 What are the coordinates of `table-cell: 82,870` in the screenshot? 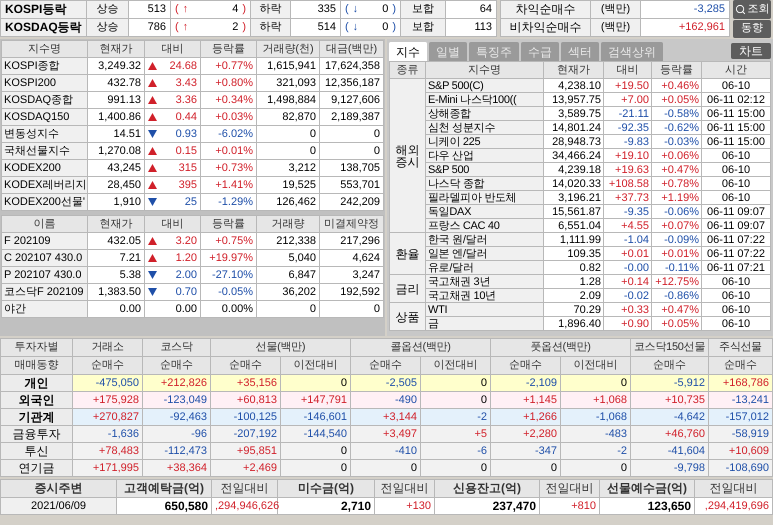 It's located at (288, 117).